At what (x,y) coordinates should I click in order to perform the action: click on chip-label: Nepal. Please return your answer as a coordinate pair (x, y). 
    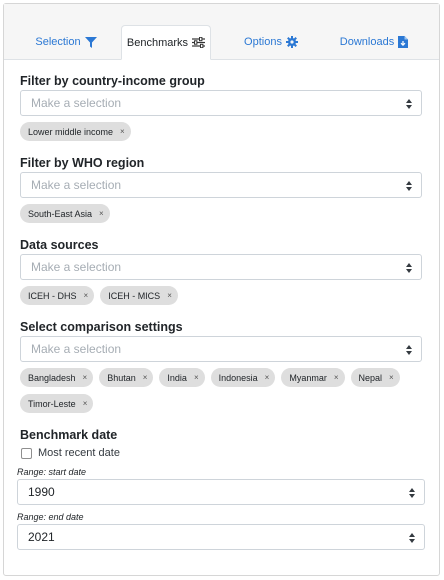
    Looking at the image, I should click on (370, 377).